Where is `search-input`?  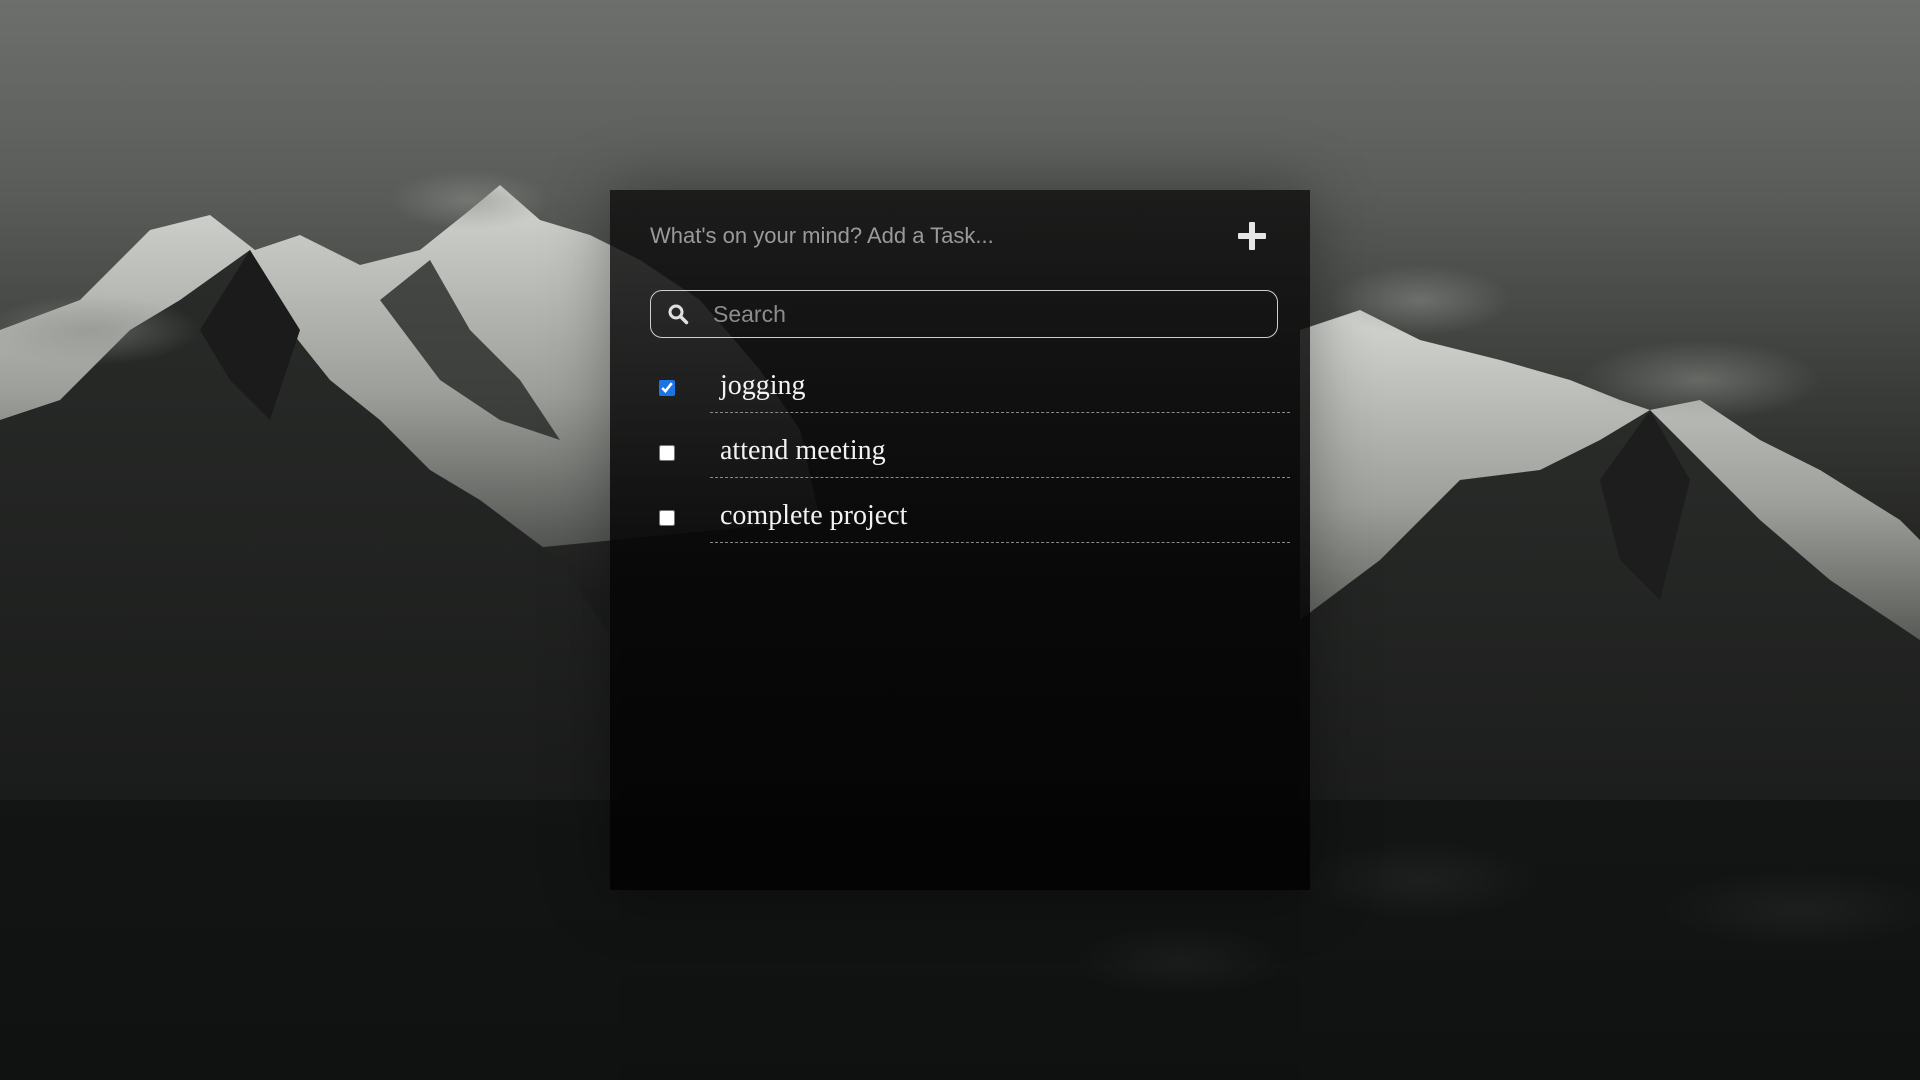 search-input is located at coordinates (988, 314).